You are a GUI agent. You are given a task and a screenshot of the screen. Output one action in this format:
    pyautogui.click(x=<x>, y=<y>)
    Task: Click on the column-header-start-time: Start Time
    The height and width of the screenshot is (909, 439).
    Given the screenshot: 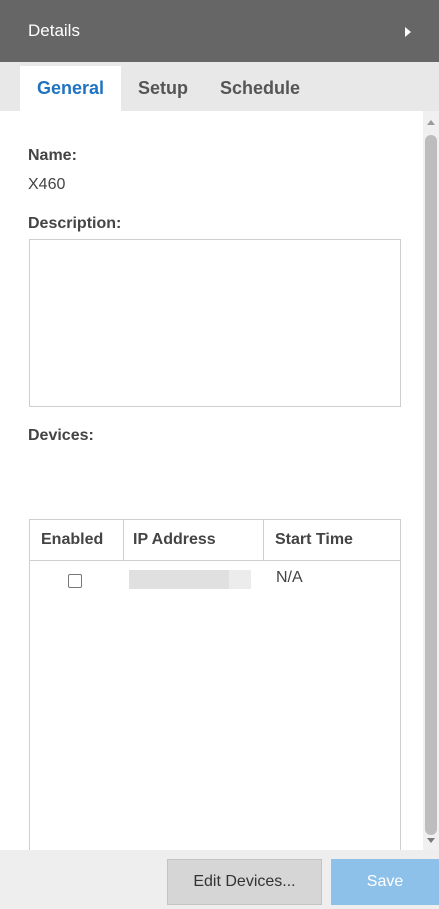 What is the action you would take?
    pyautogui.click(x=314, y=540)
    